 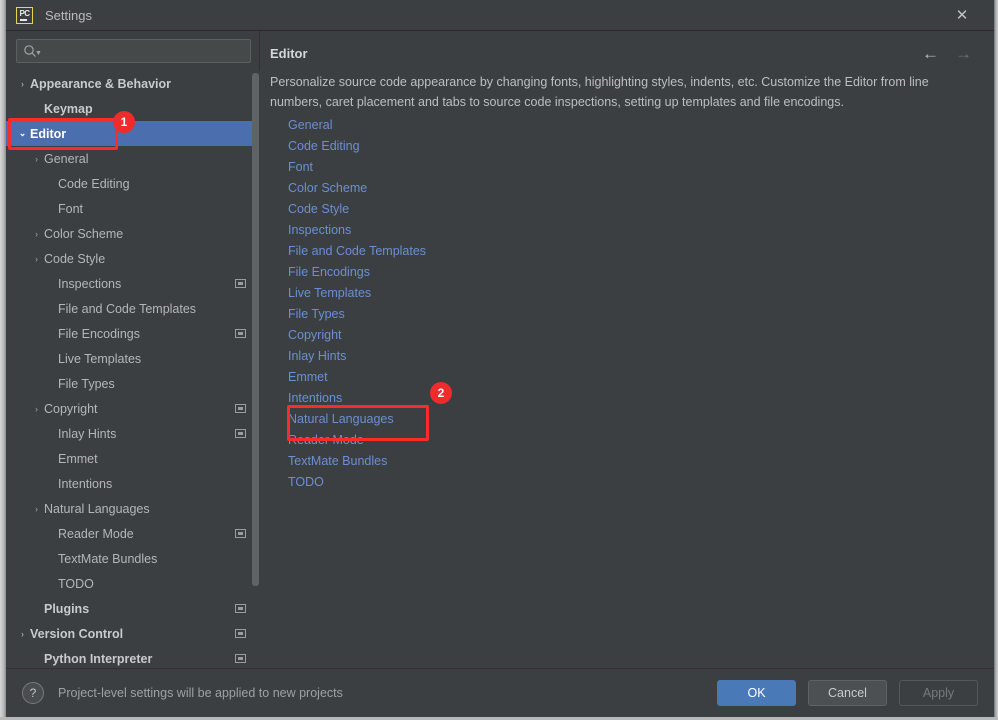 I want to click on window-edge-right, so click(x=996, y=360).